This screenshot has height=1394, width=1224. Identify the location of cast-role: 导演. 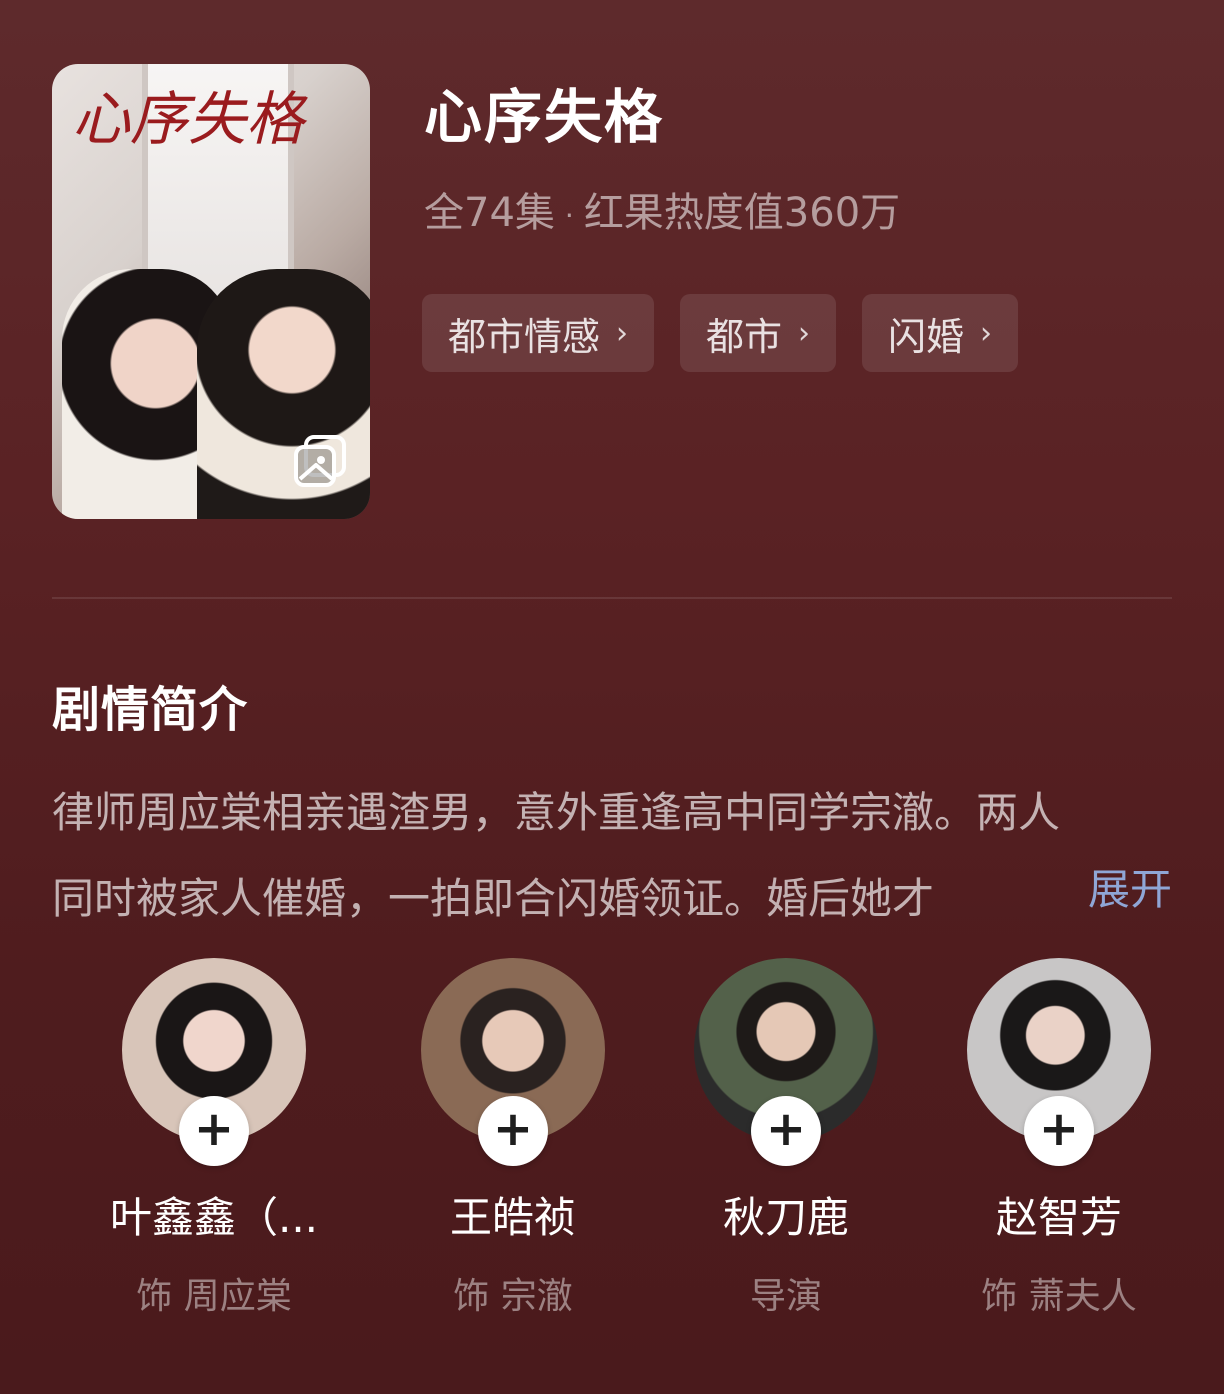
(785, 1296).